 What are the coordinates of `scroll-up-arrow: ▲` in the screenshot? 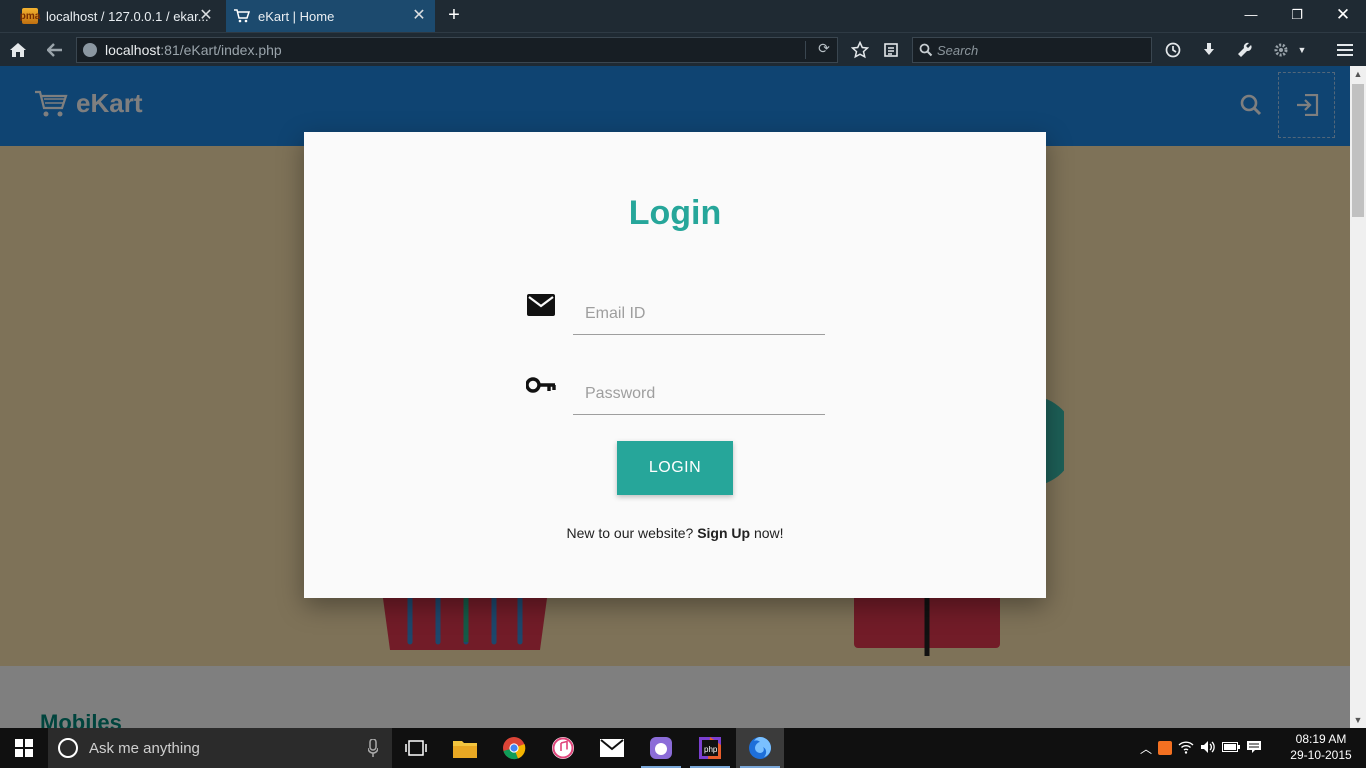 It's located at (1358, 74).